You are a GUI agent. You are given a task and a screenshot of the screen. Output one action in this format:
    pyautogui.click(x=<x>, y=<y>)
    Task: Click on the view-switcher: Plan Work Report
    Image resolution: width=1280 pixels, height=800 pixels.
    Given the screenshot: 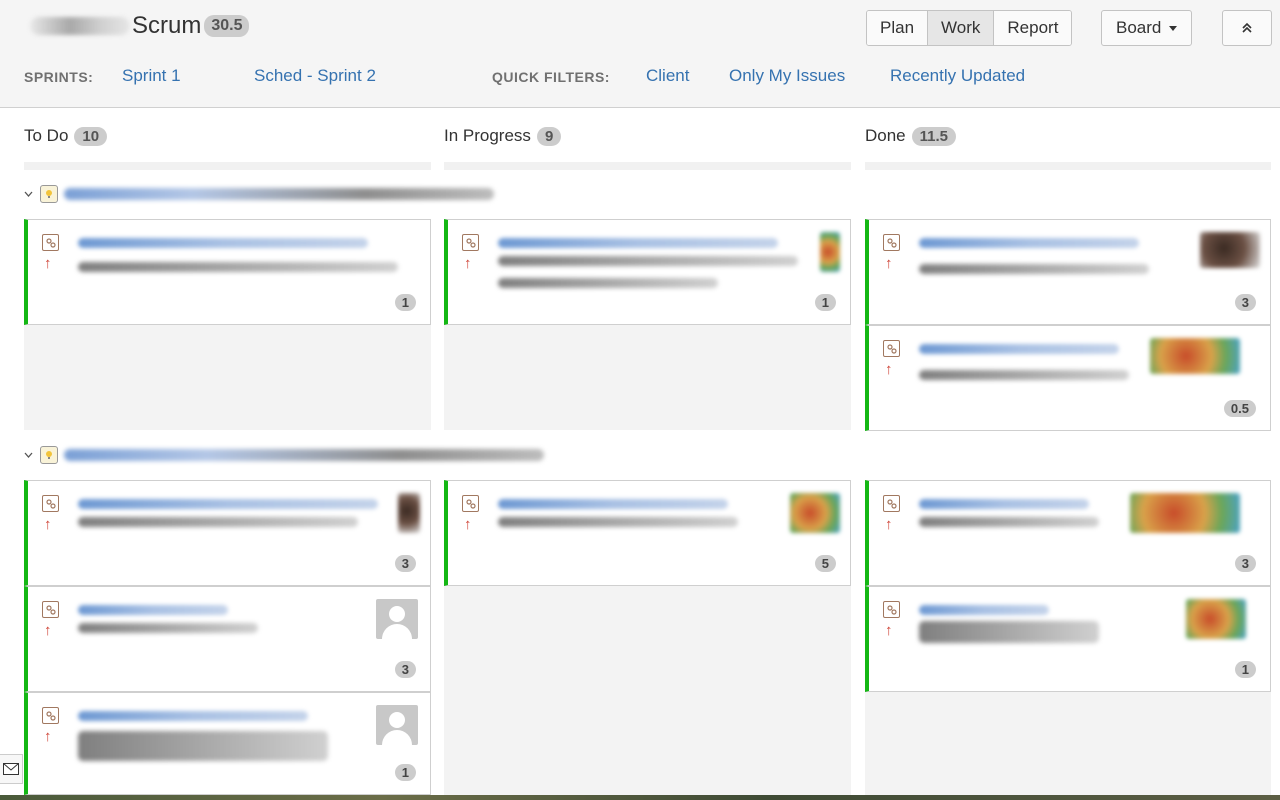 What is the action you would take?
    pyautogui.click(x=969, y=28)
    